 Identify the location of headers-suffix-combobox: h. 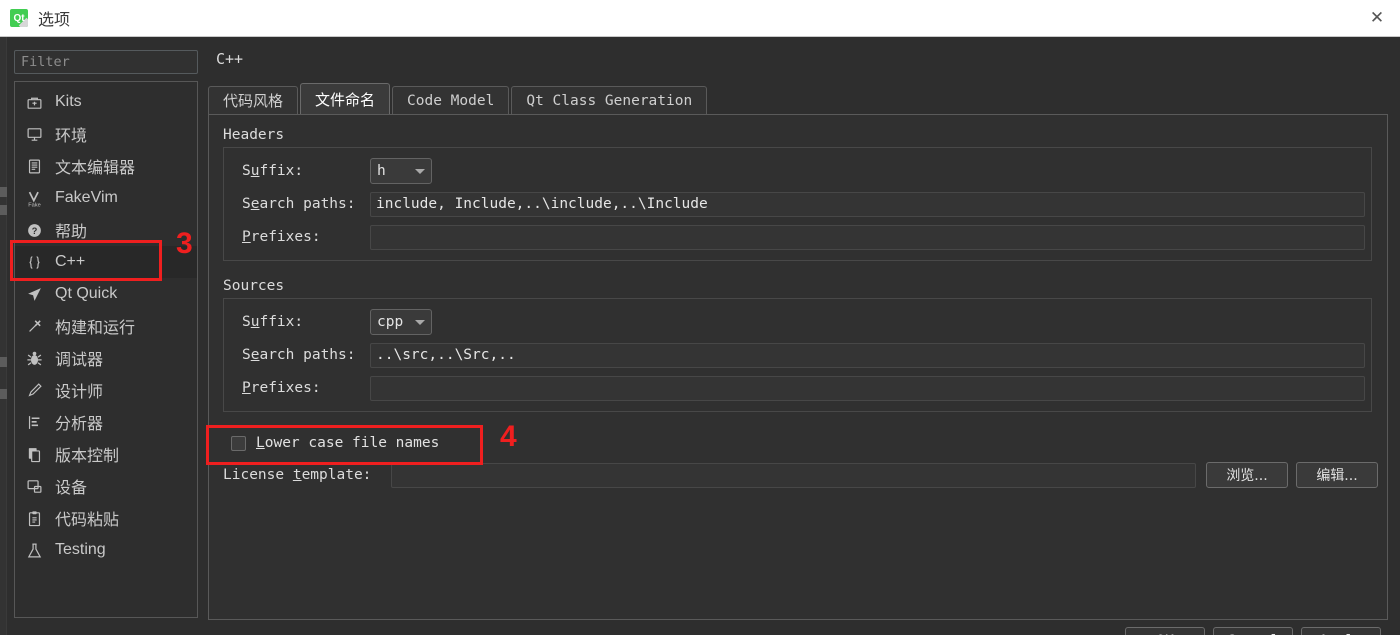
(401, 171).